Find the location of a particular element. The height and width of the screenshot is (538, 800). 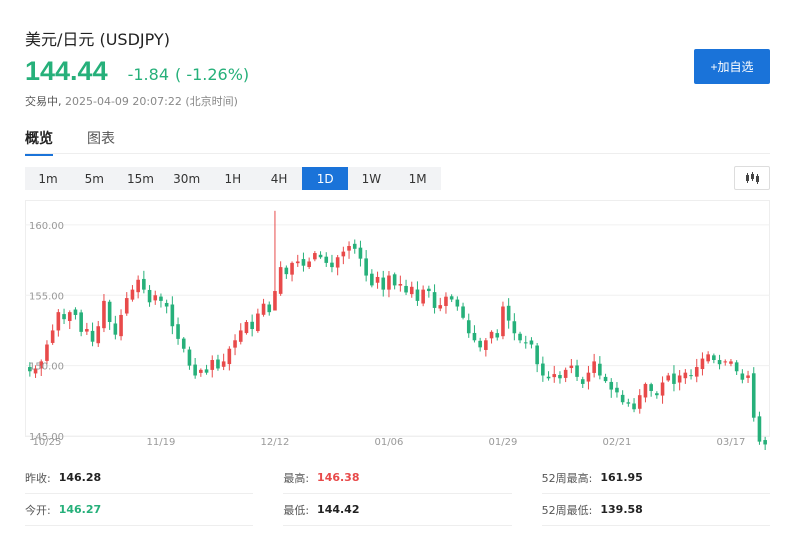

y-tick-label: 160.00 is located at coordinates (46, 226).